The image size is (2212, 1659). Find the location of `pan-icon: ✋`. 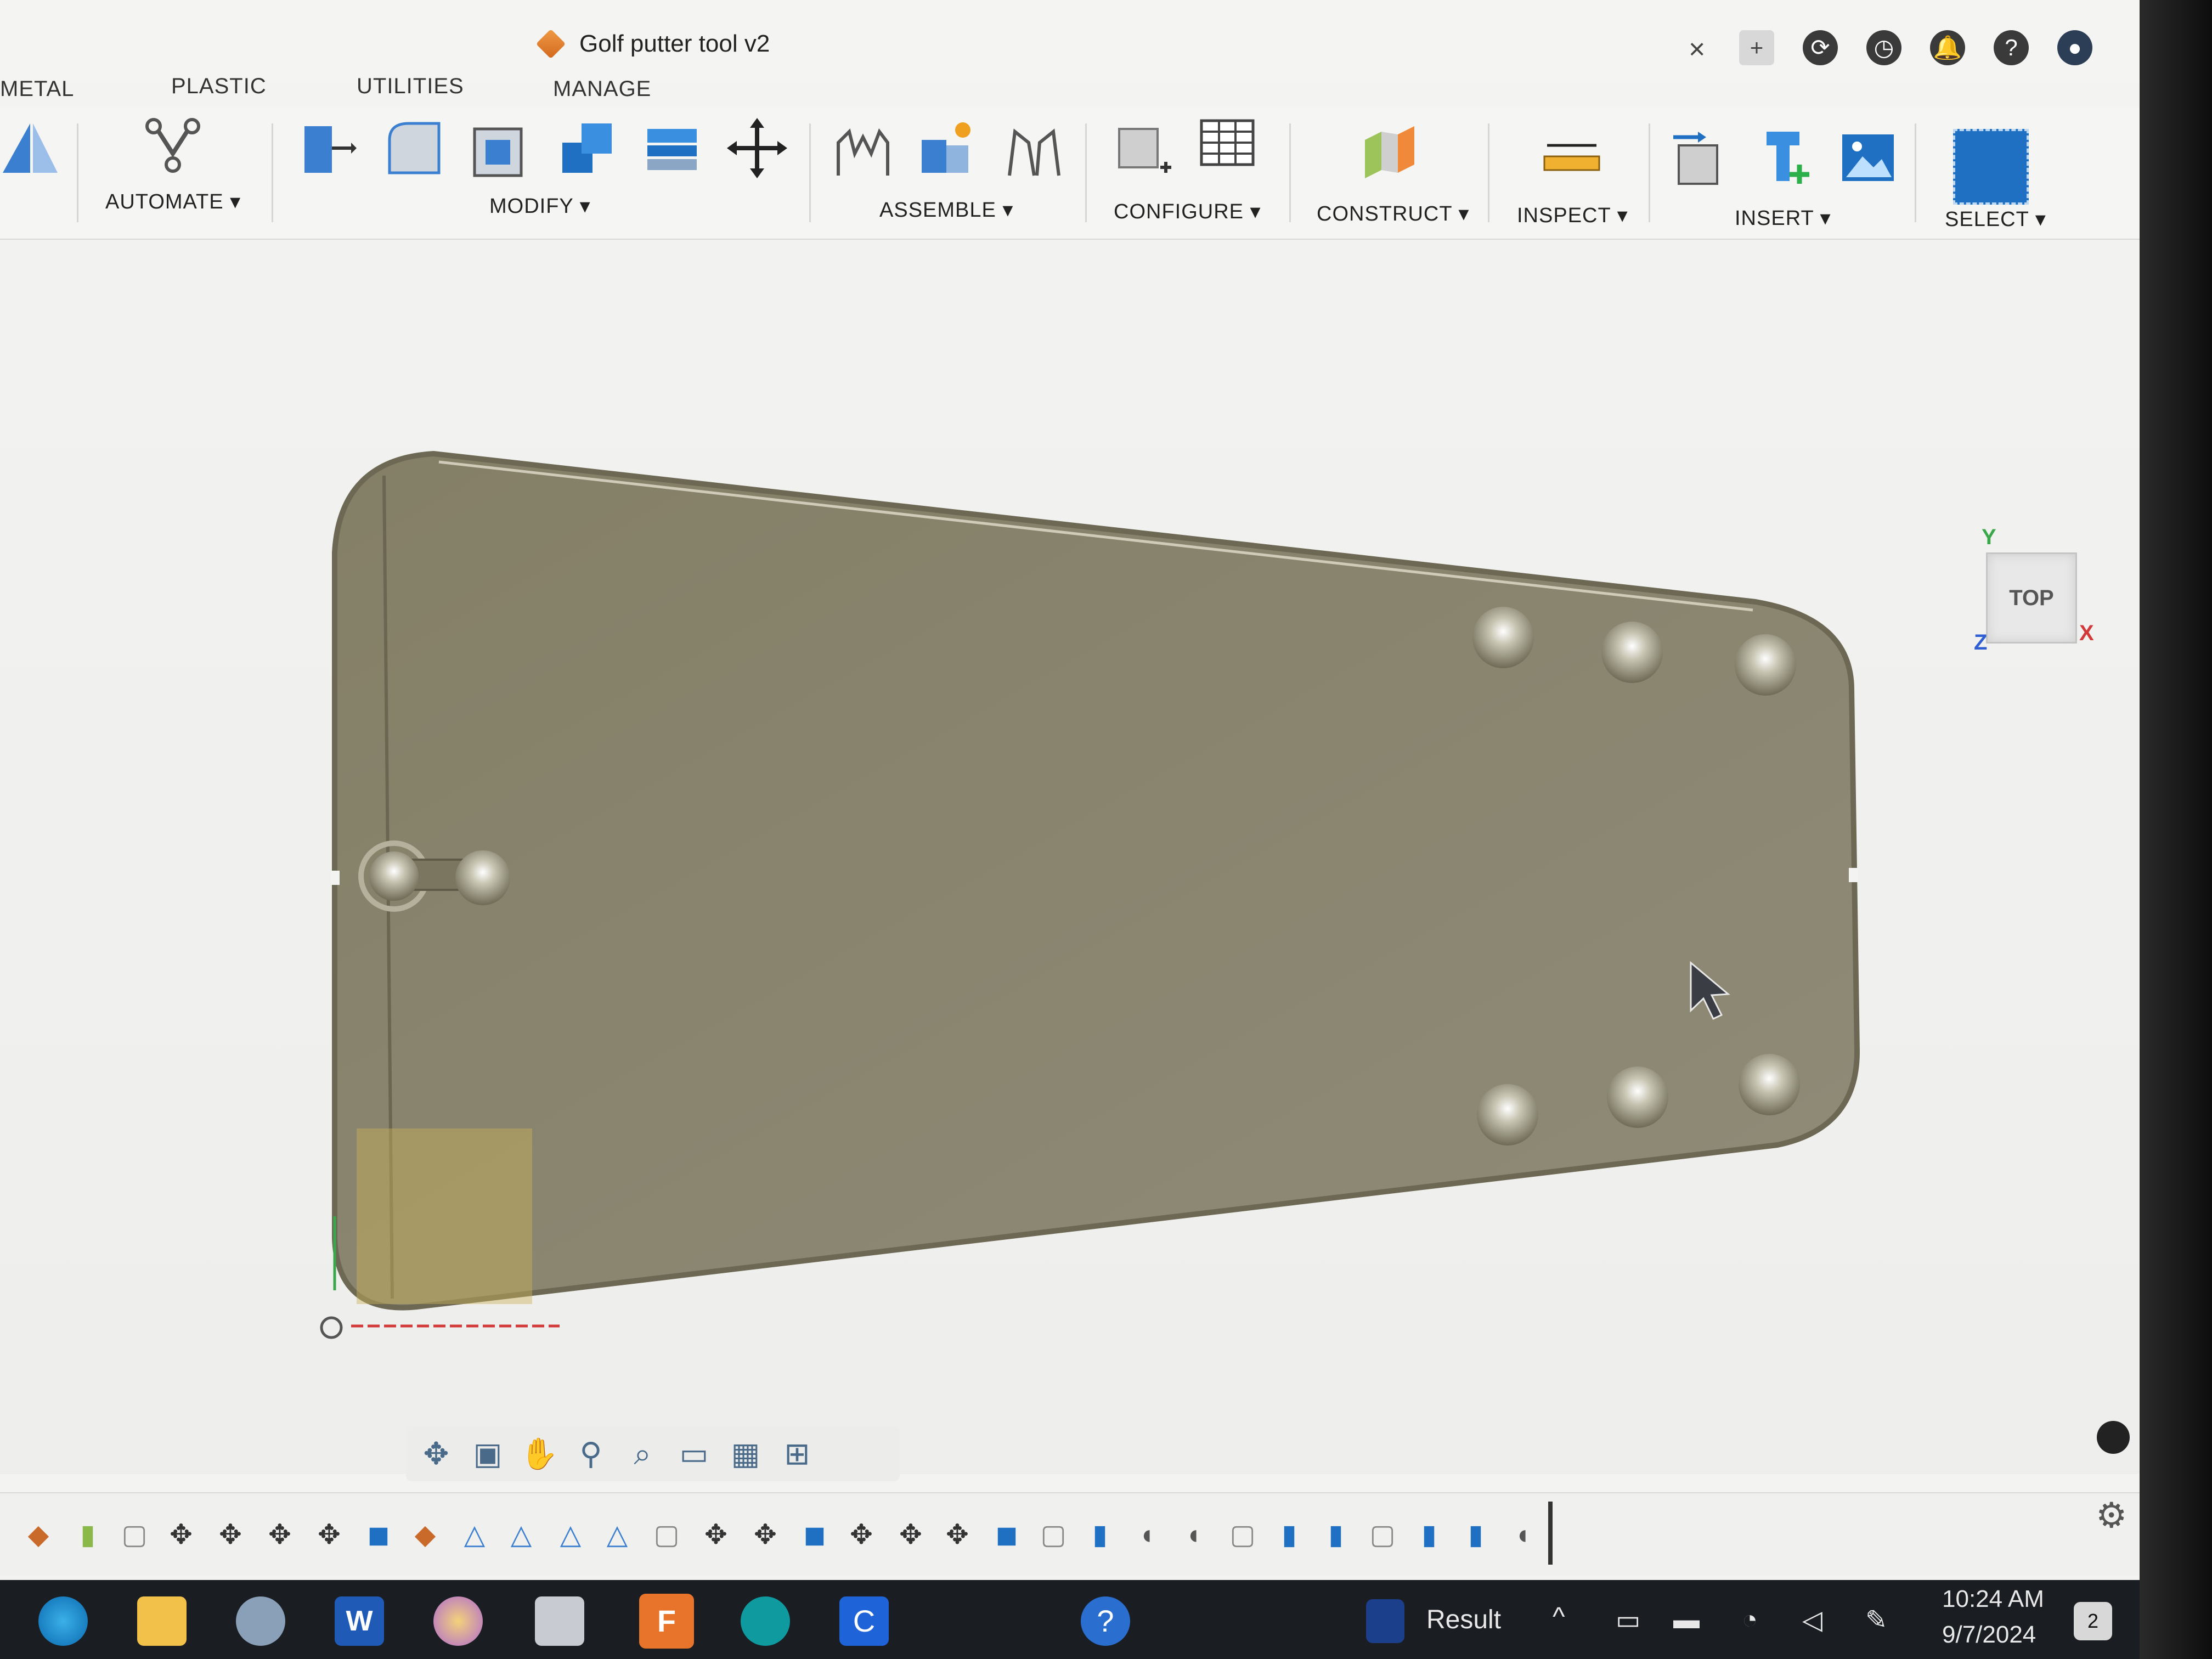

pan-icon: ✋ is located at coordinates (539, 1454).